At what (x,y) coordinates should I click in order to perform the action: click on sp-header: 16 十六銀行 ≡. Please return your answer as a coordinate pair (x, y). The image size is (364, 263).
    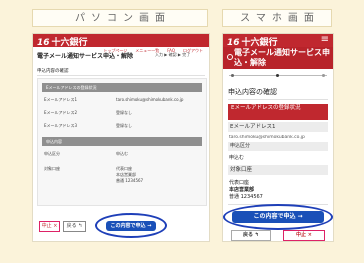
    Looking at the image, I should click on (278, 41).